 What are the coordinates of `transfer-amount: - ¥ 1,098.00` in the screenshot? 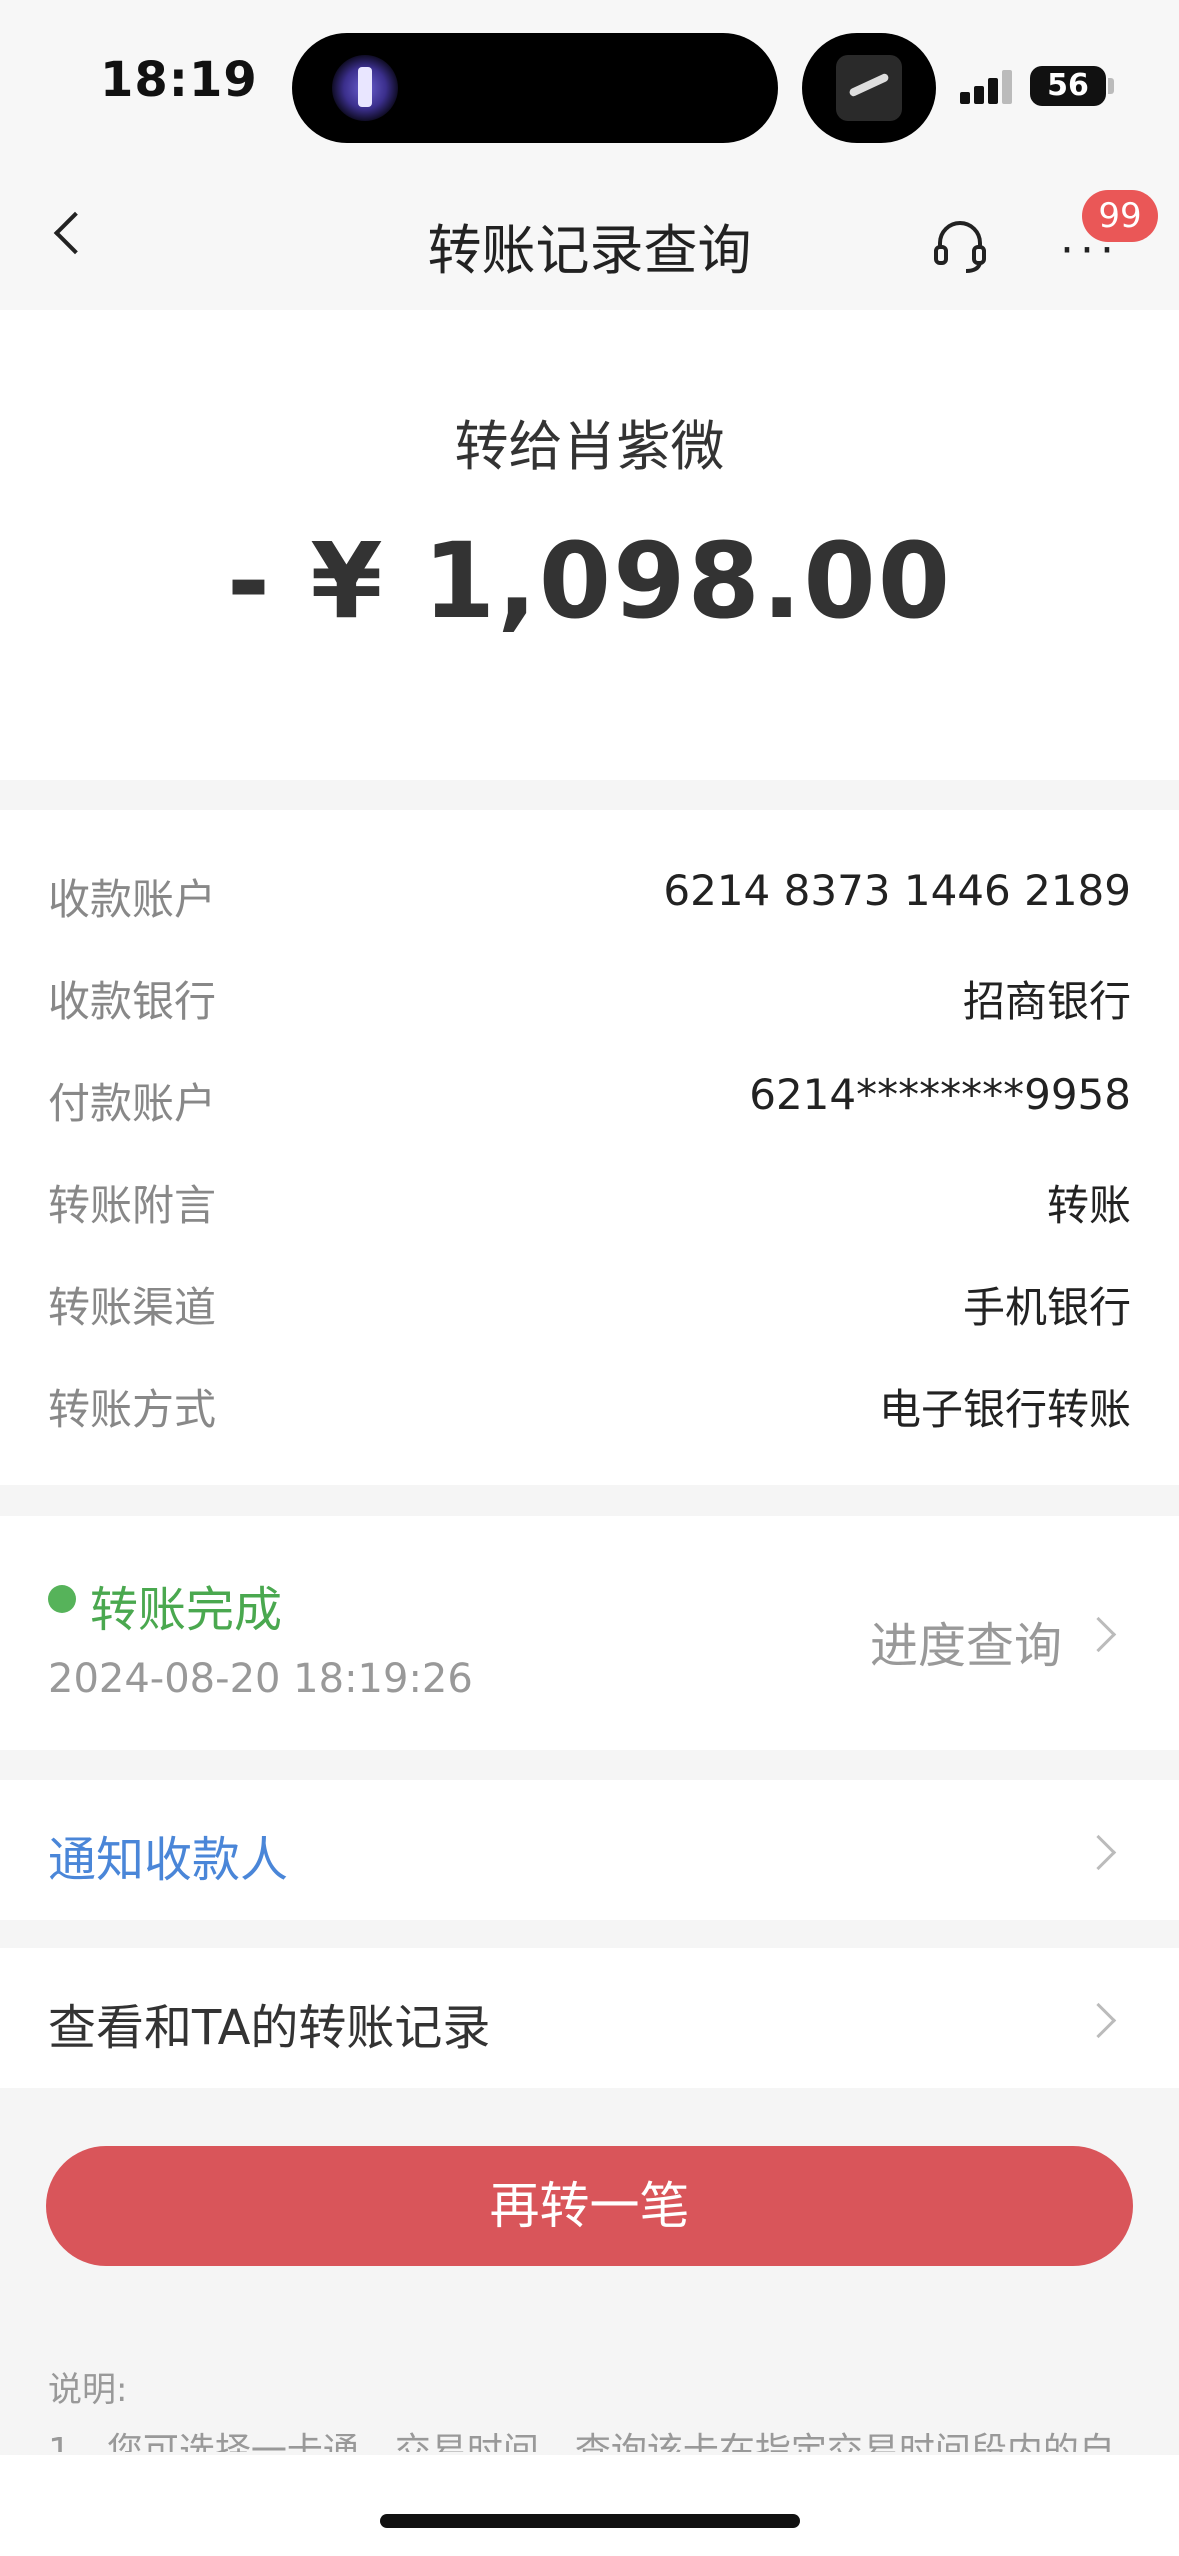 It's located at (589, 581).